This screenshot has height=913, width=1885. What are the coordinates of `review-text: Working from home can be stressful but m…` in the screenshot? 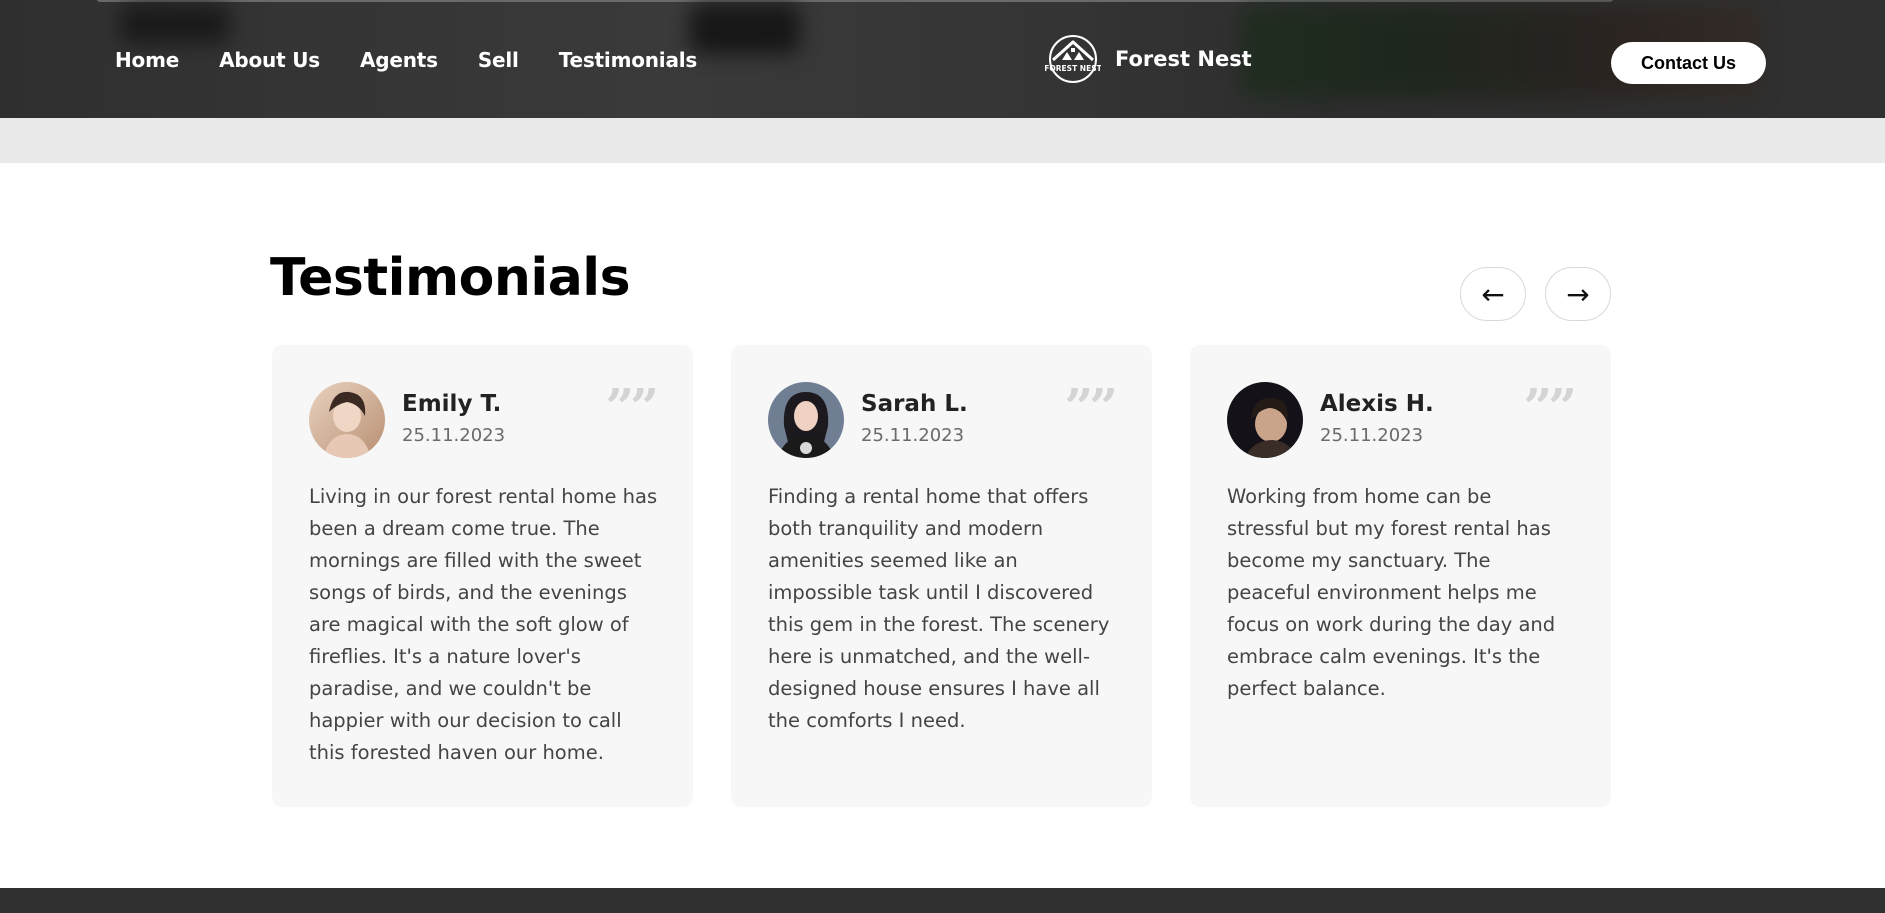 It's located at (1391, 592).